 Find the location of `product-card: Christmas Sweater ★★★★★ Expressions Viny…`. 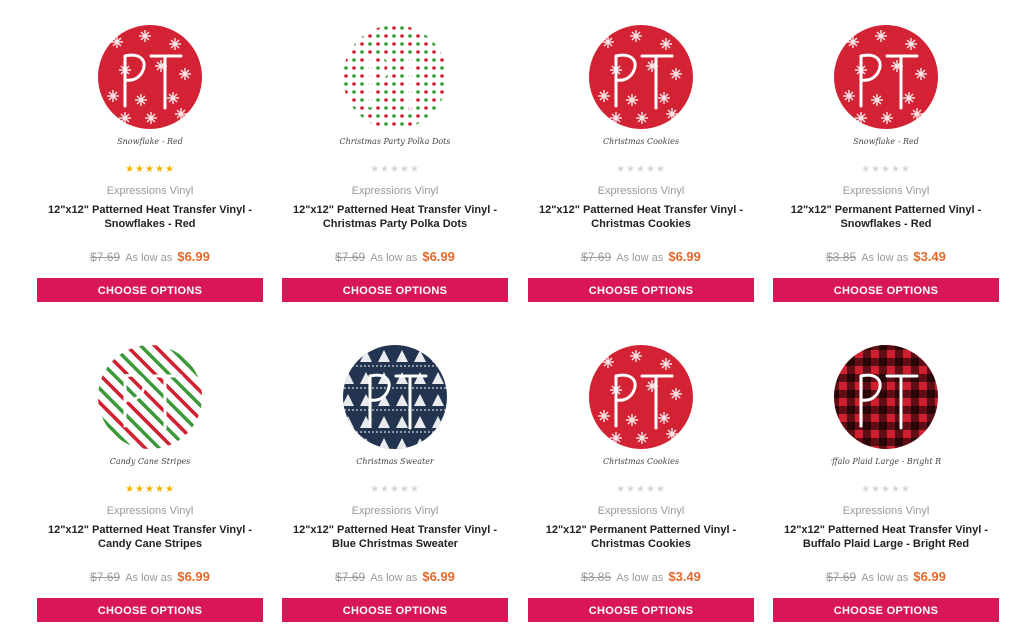

product-card: Christmas Sweater ★★★★★ Expressions Viny… is located at coordinates (395, 487).